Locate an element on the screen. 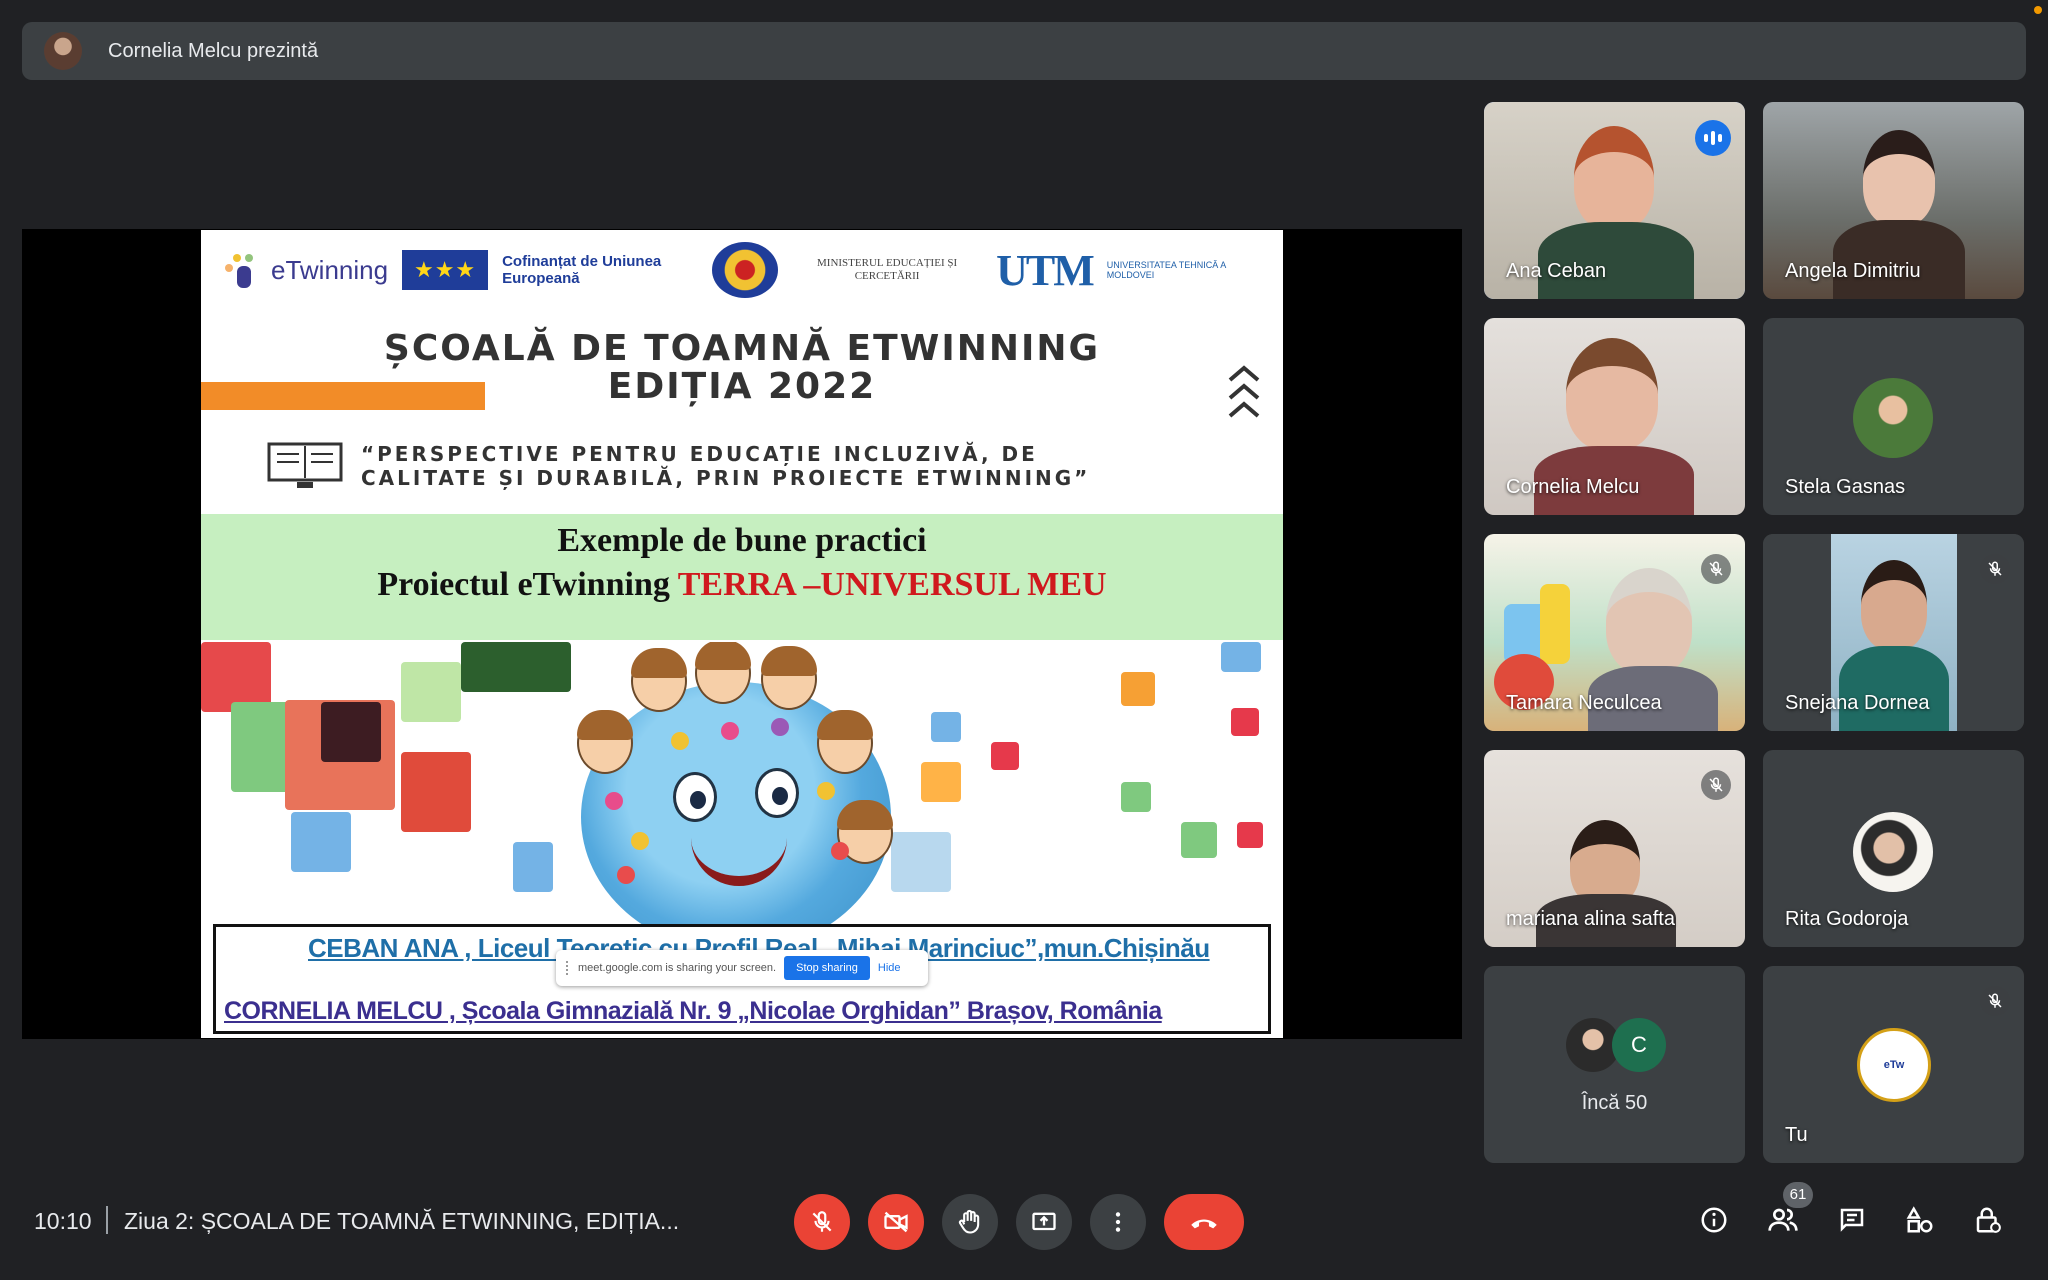 The image size is (2048, 1280). participant-name: Cornelia Melcu is located at coordinates (1573, 487).